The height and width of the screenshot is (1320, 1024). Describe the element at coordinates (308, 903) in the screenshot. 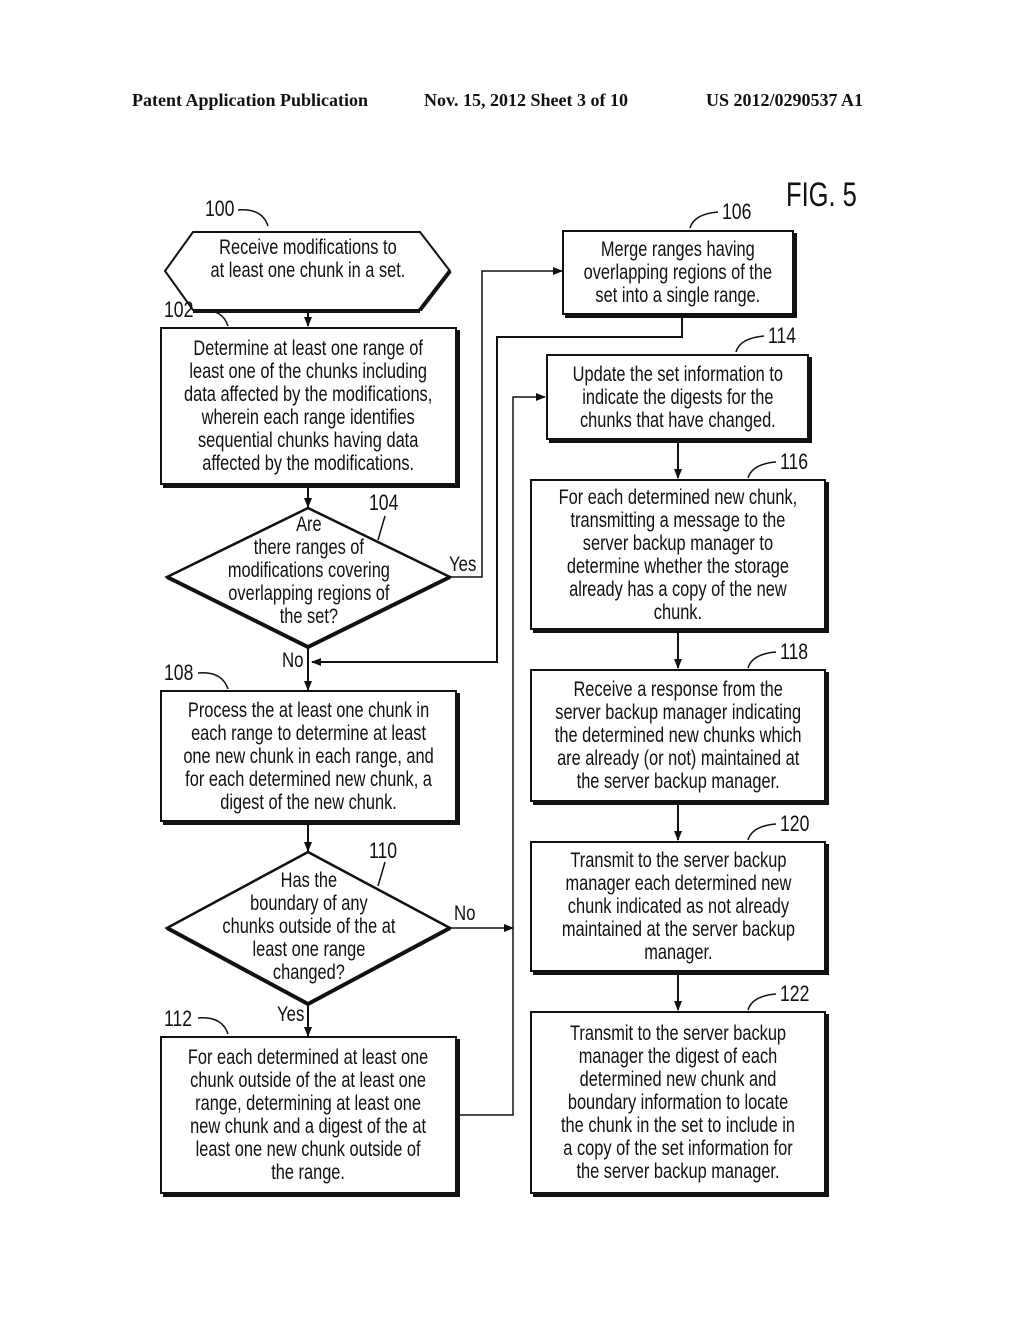

I see `step-110-line: boundary of any` at that location.